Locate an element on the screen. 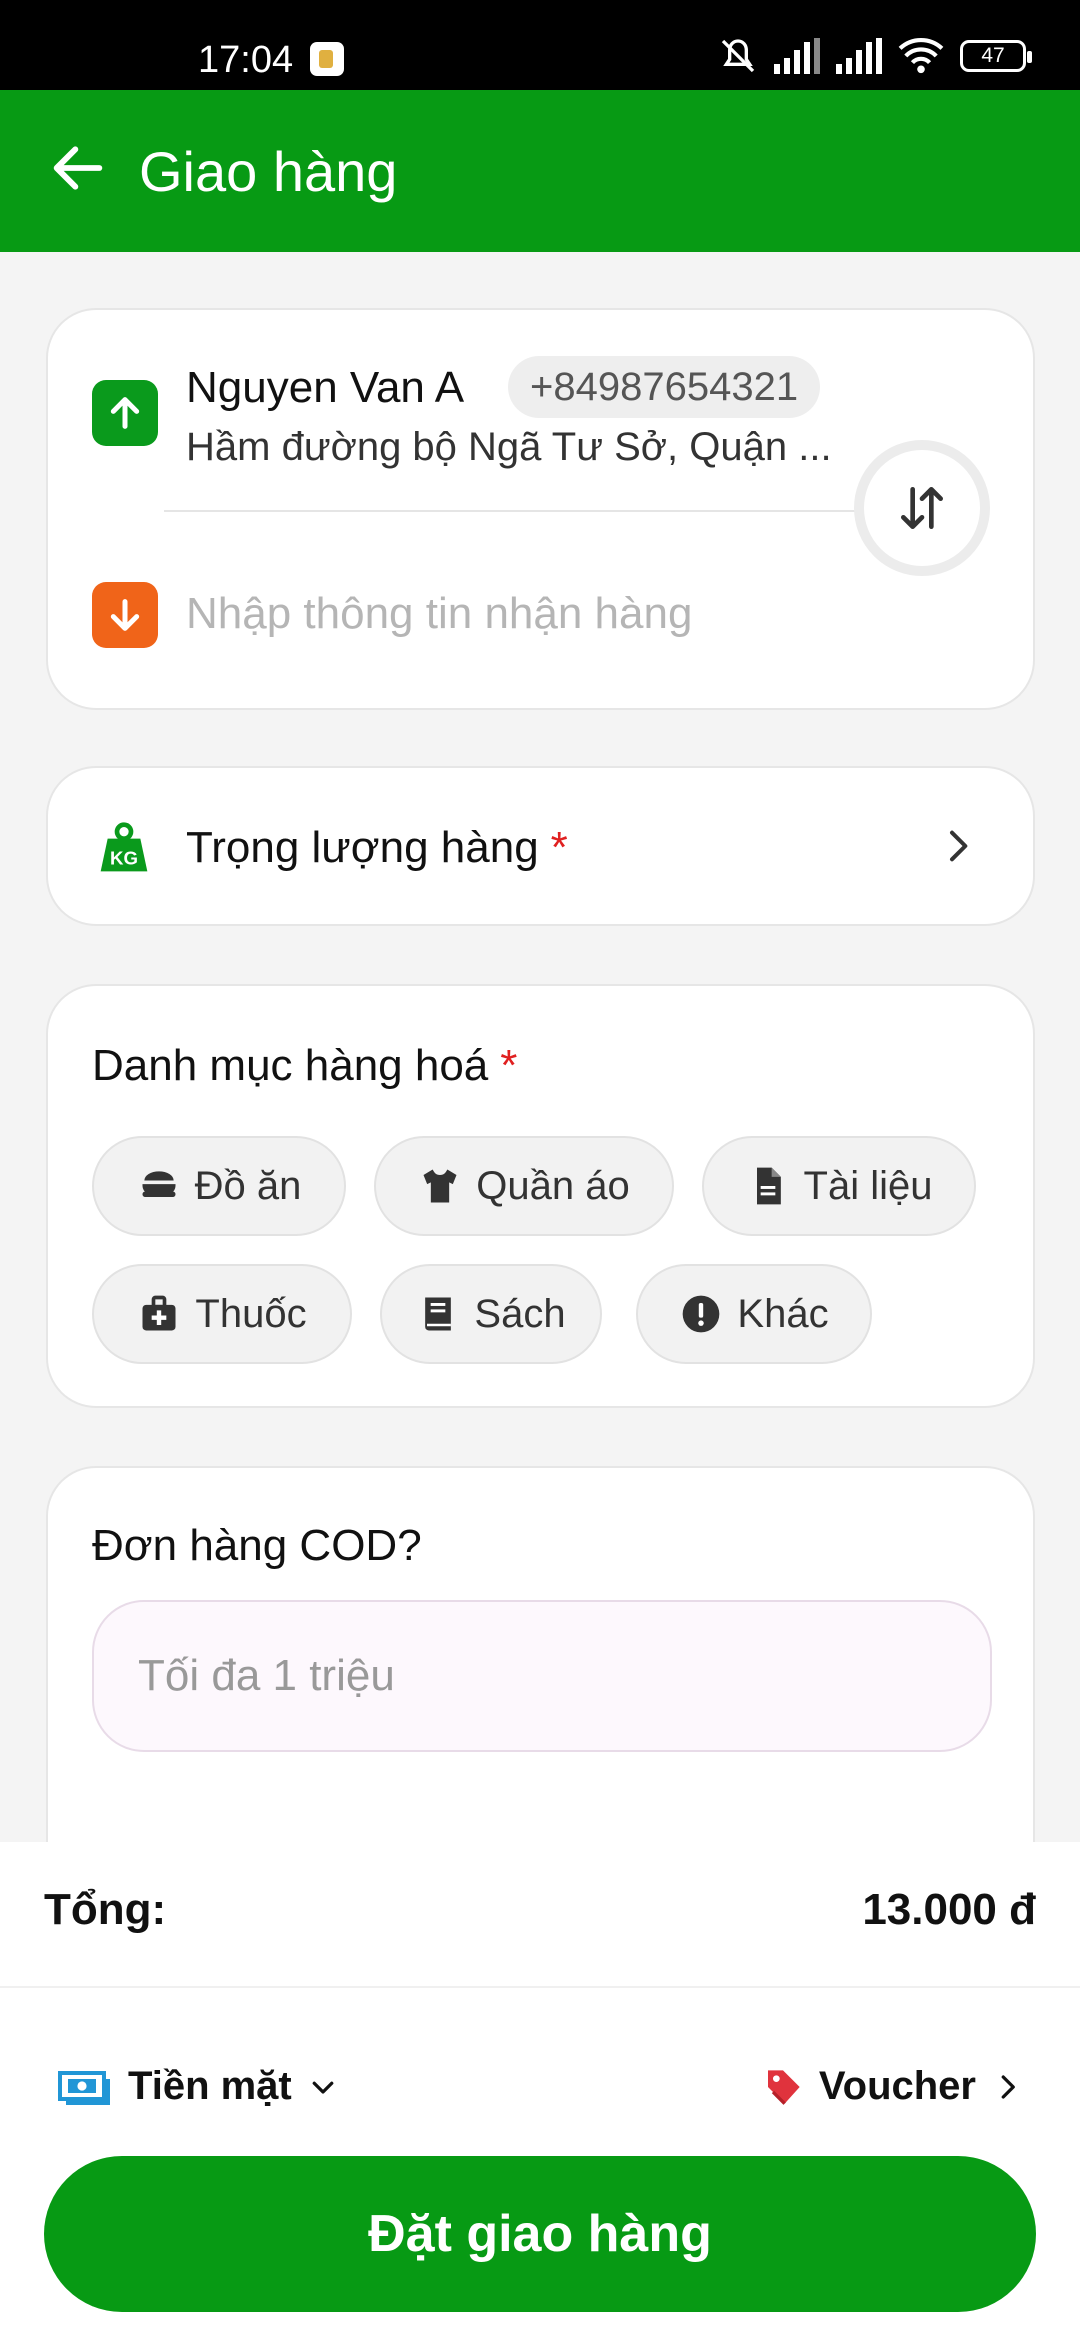  payment-method-label: Tiền mặt is located at coordinates (210, 2086).